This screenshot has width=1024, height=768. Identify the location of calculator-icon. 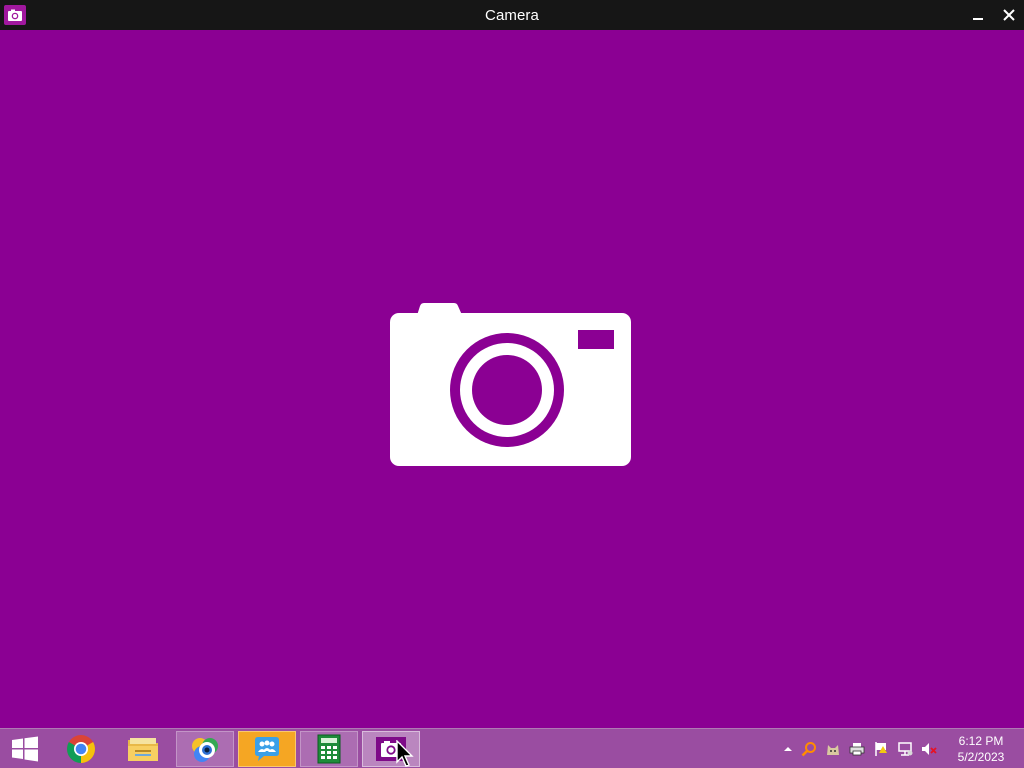
(329, 749).